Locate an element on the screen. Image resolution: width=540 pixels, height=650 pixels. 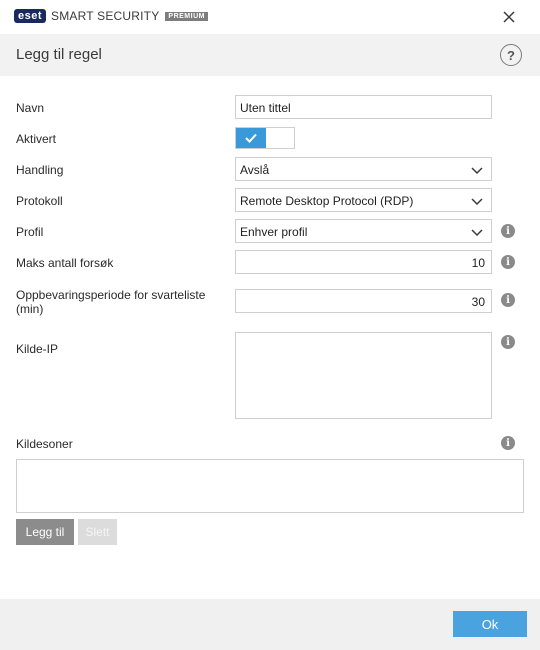
protocol-label: Protokoll is located at coordinates (39, 201).